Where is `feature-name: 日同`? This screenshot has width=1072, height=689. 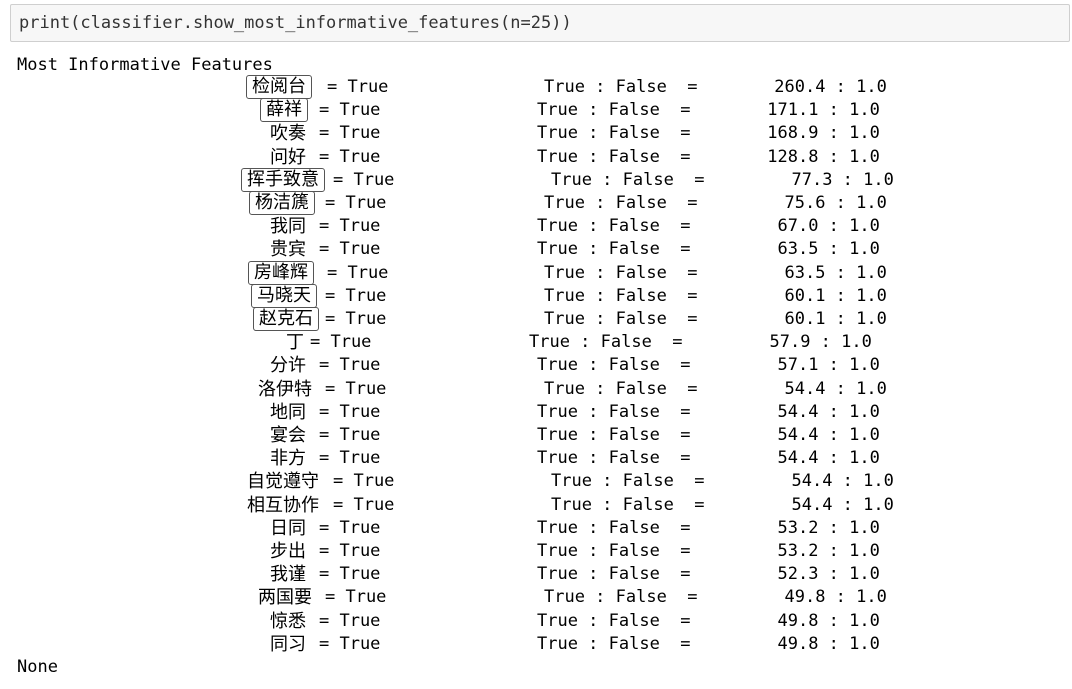
feature-name: 日同 is located at coordinates (288, 528).